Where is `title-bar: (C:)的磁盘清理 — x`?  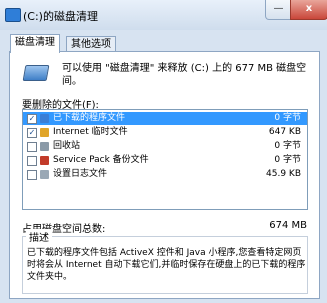
title-bar: (C:)的磁盘清理 — x is located at coordinates (163, 15).